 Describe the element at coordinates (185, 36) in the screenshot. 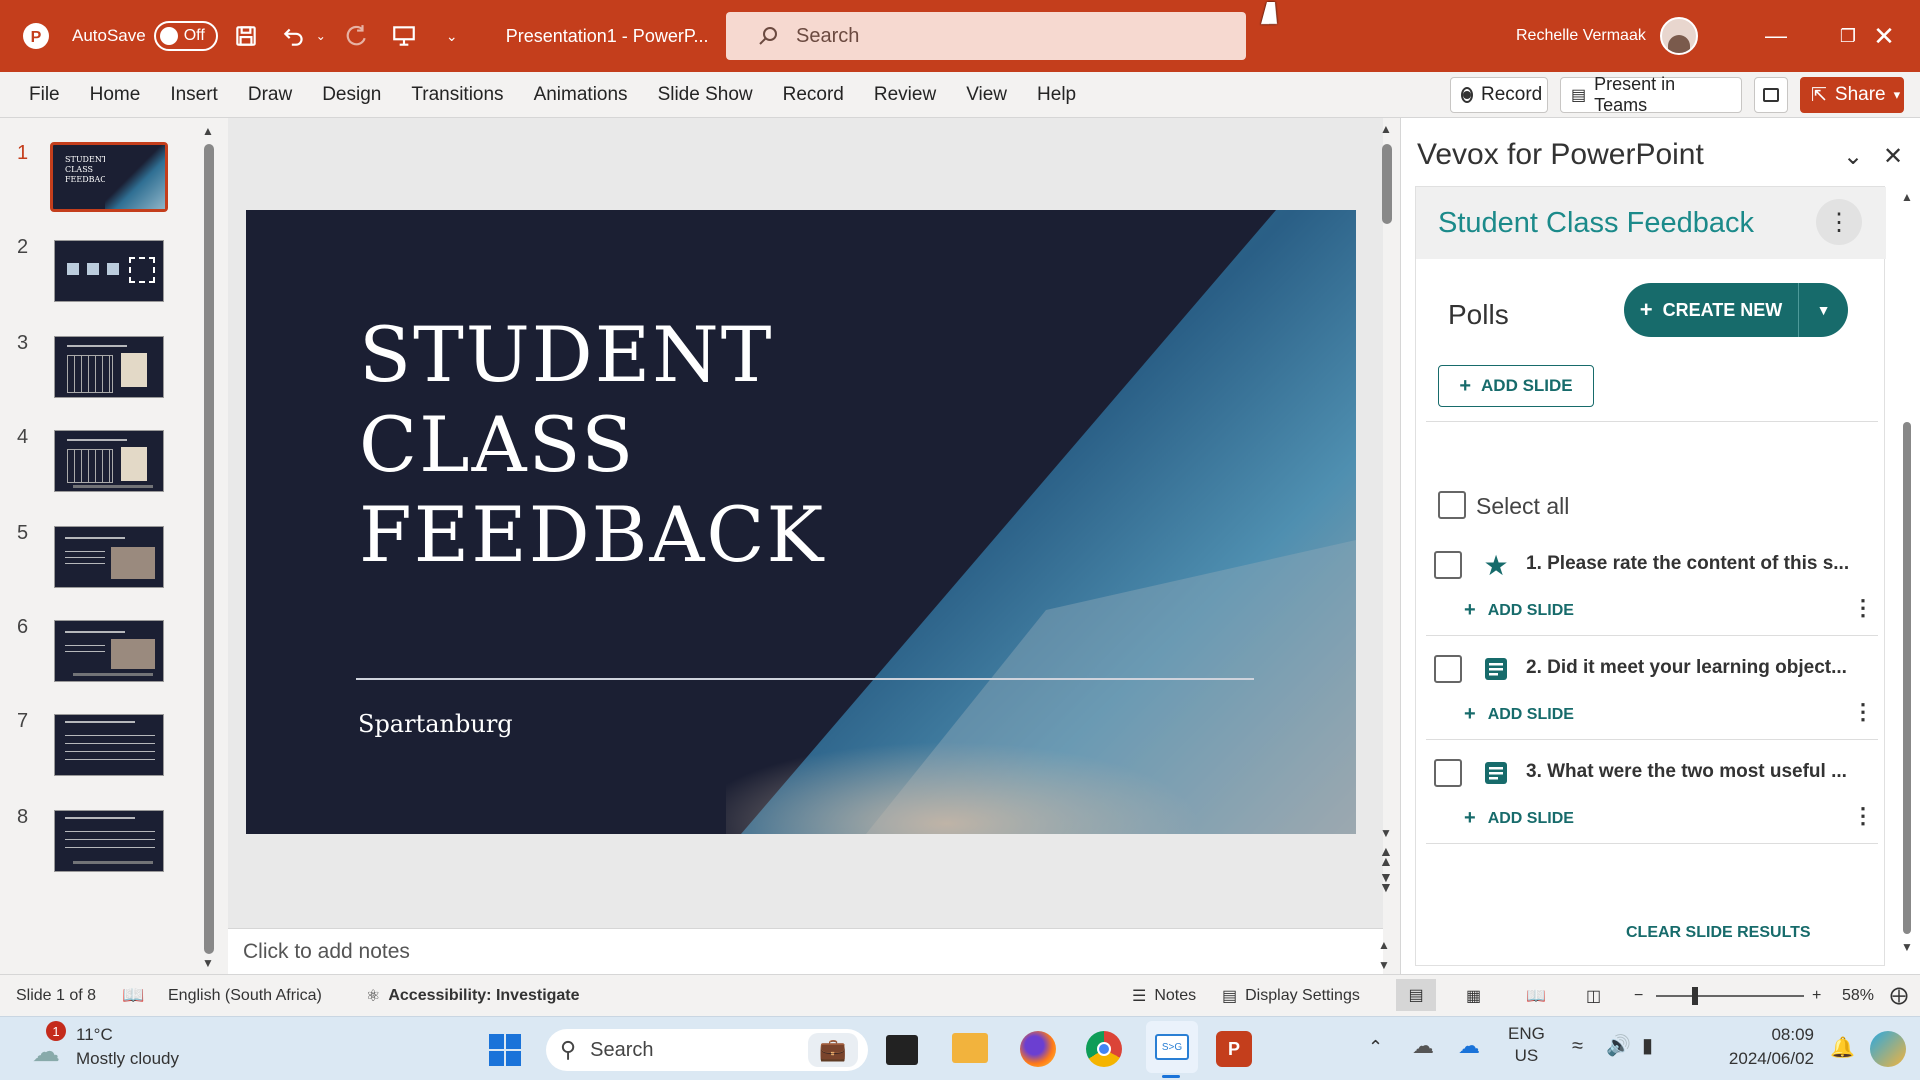

I see `autosave-toggle: Off` at that location.